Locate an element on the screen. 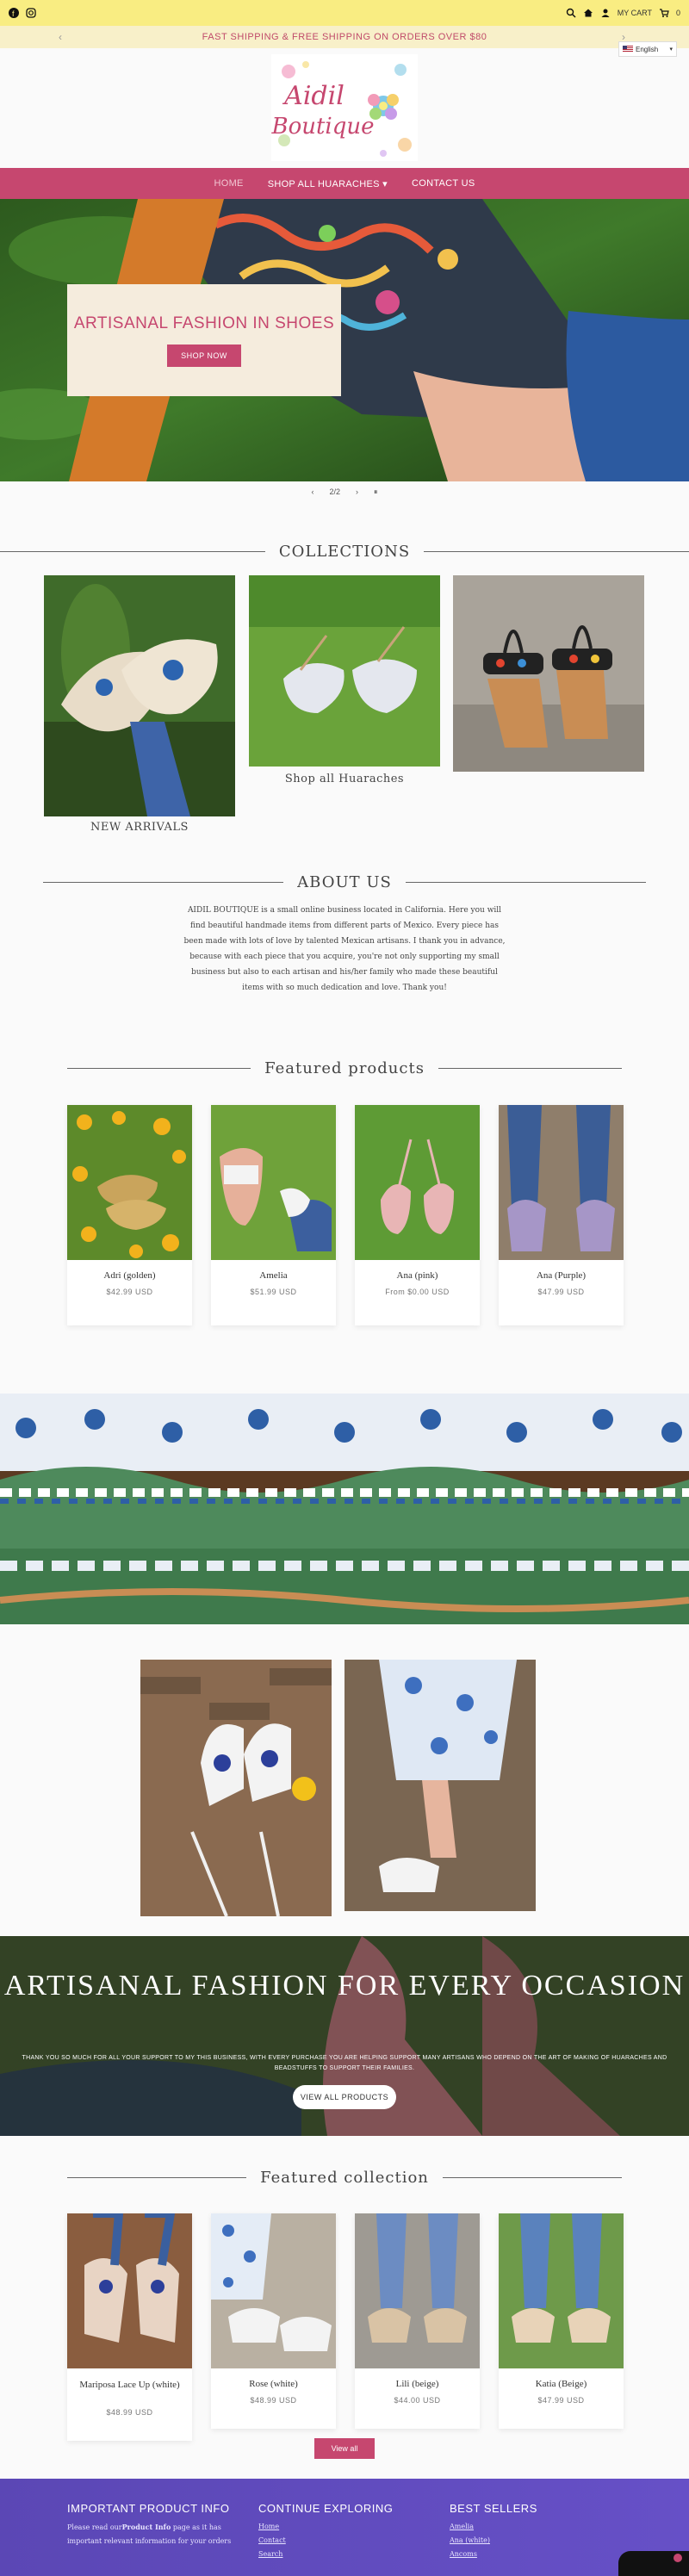  announcement-prev-button: ‹ is located at coordinates (61, 37).